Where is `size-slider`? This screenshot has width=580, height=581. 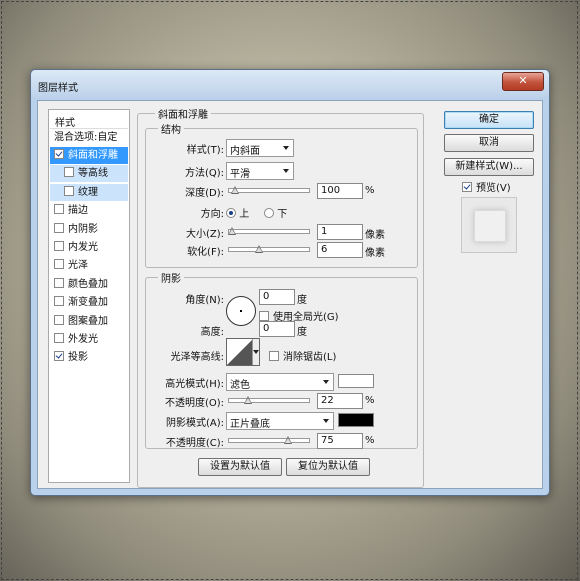
size-slider is located at coordinates (269, 231).